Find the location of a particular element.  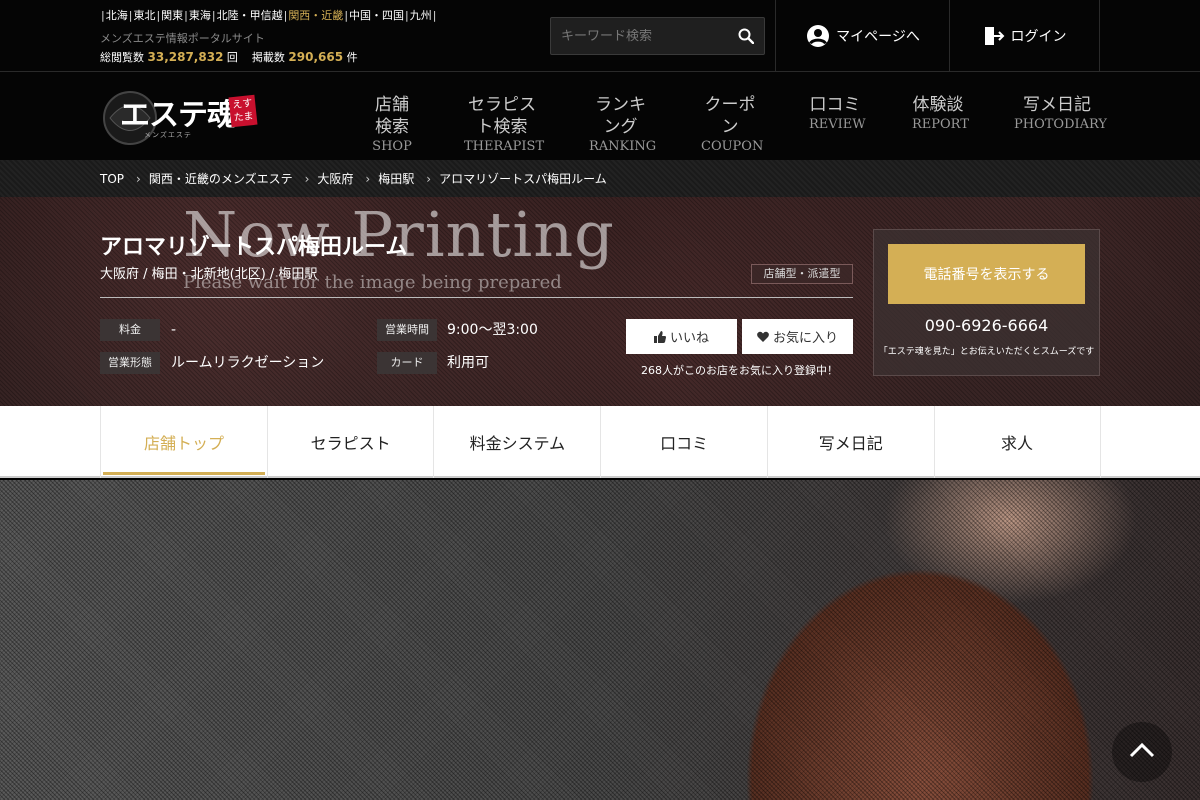

breadcrumb-item: アロマリゾートスパ梅田ルーム is located at coordinates (523, 179).